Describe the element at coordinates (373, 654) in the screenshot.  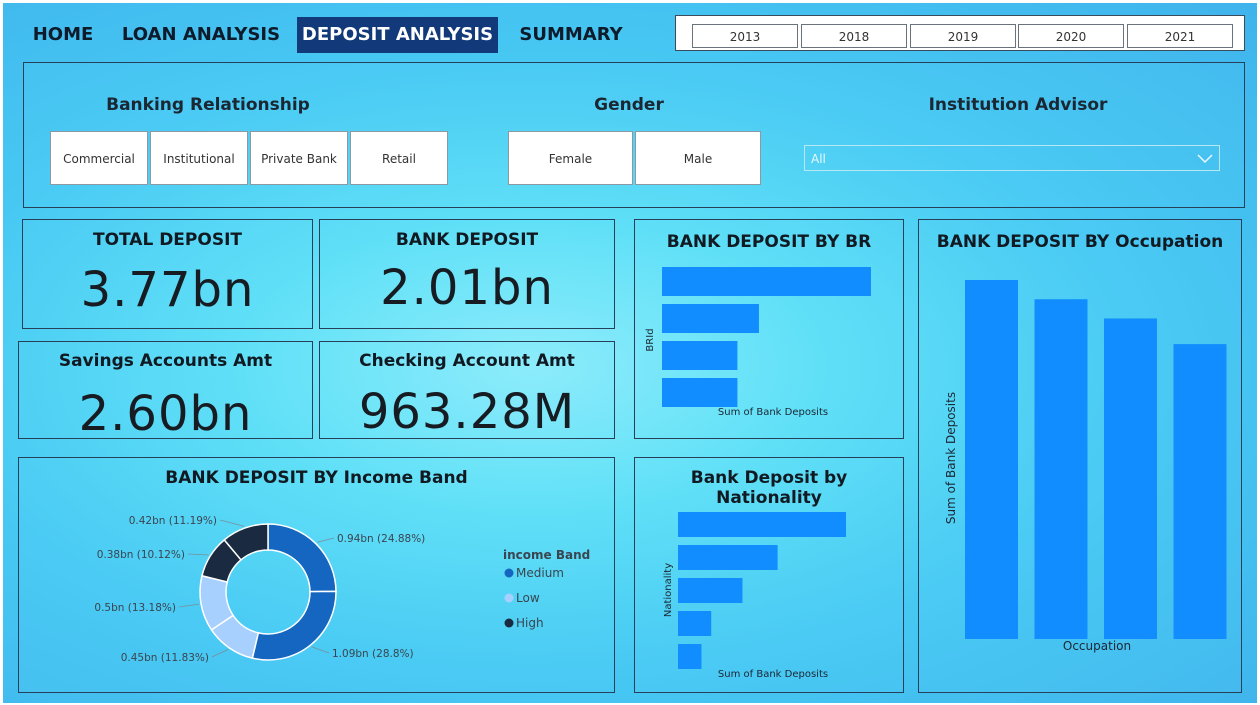
I see `data-label: 1.09bn (28.8%)` at that location.